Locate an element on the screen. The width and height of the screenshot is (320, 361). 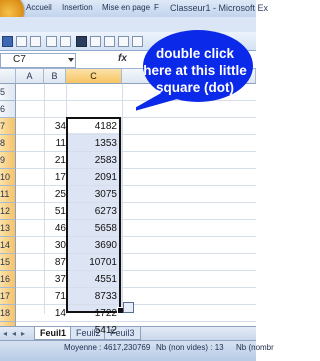
tab-formules: F is located at coordinates (156, 7).